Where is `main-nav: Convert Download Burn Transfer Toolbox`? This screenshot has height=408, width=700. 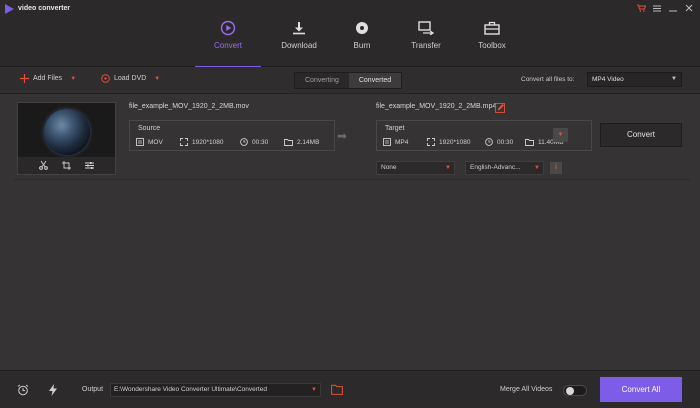 main-nav: Convert Download Burn Transfer Toolbox is located at coordinates (360, 34).